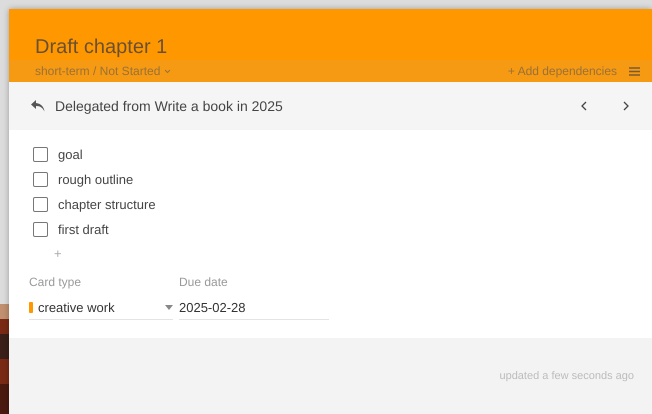 Image resolution: width=652 pixels, height=414 pixels. What do you see at coordinates (254, 307) in the screenshot?
I see `due-date-field: 2025-02-28` at bounding box center [254, 307].